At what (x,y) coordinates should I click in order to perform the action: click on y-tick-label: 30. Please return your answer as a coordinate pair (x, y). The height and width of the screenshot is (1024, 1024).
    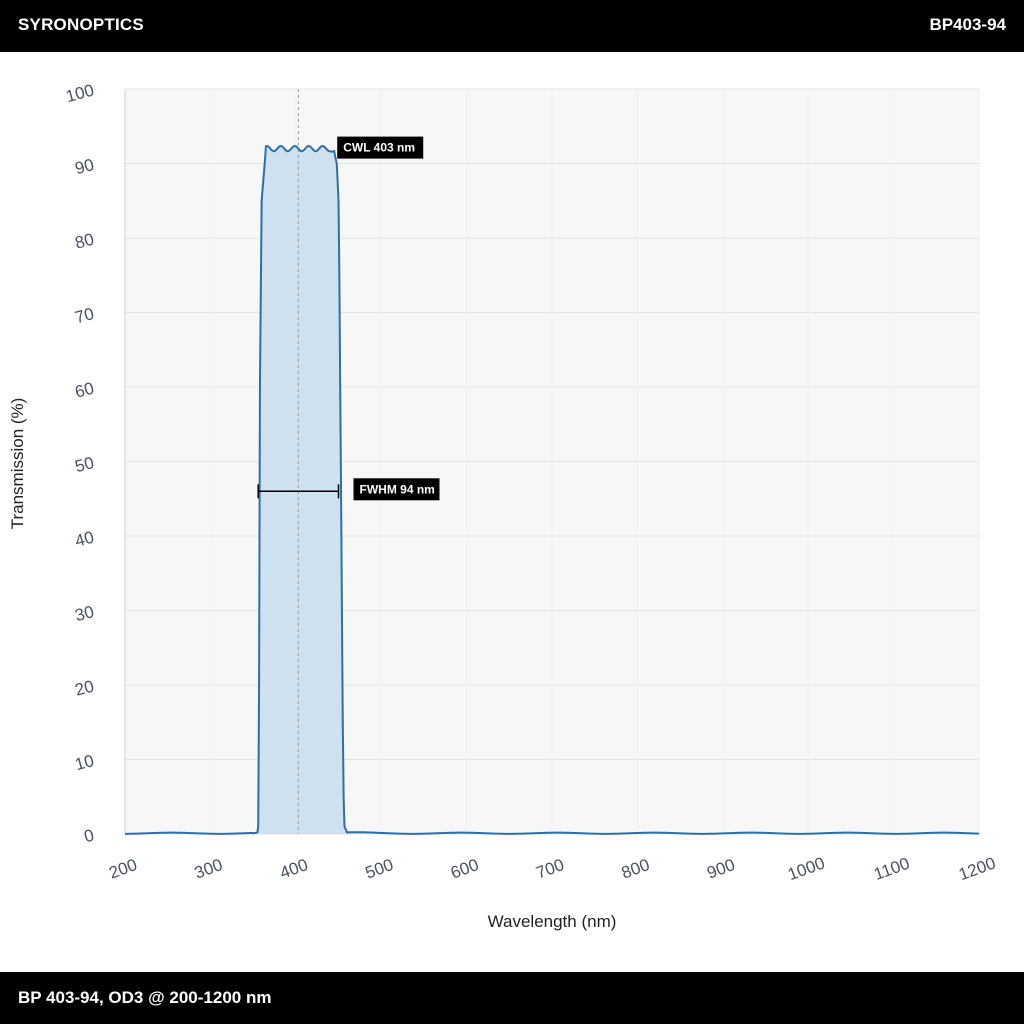
    Looking at the image, I should click on (84, 613).